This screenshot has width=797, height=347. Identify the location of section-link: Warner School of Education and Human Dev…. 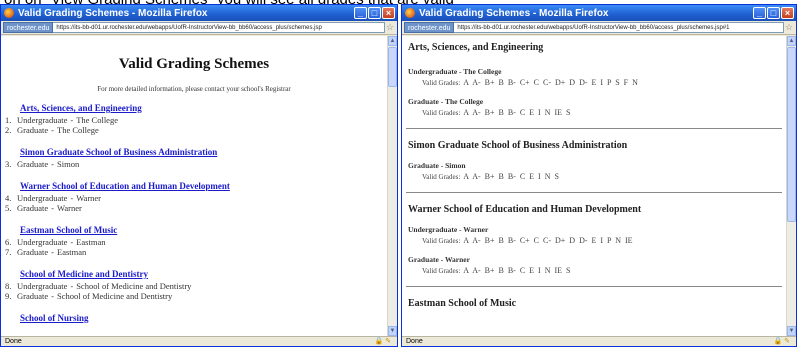
(203, 186).